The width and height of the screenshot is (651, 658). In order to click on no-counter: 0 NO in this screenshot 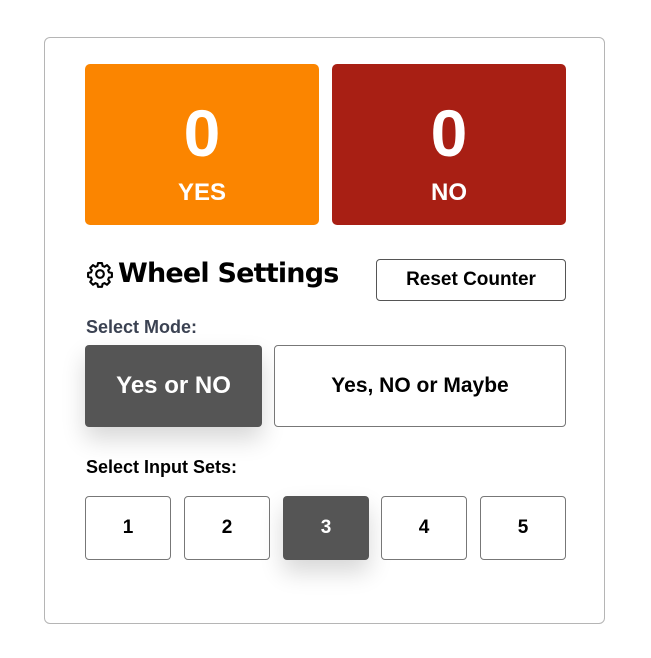, I will do `click(449, 144)`.